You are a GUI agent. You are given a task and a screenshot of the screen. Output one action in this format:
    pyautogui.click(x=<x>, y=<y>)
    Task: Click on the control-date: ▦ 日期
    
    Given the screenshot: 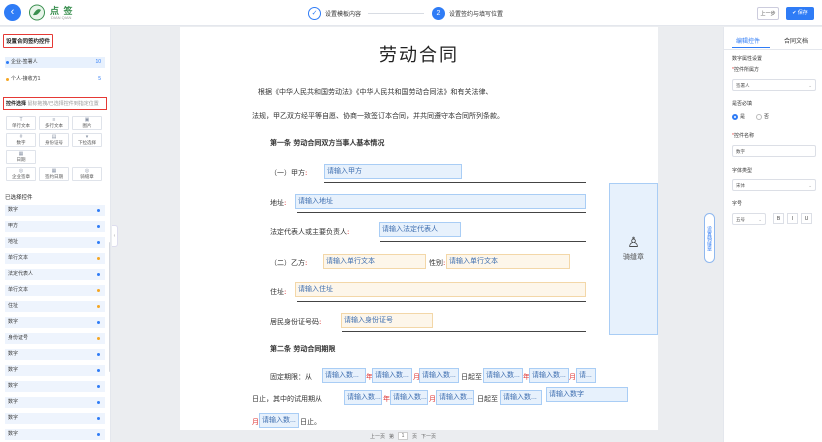 What is the action you would take?
    pyautogui.click(x=21, y=157)
    